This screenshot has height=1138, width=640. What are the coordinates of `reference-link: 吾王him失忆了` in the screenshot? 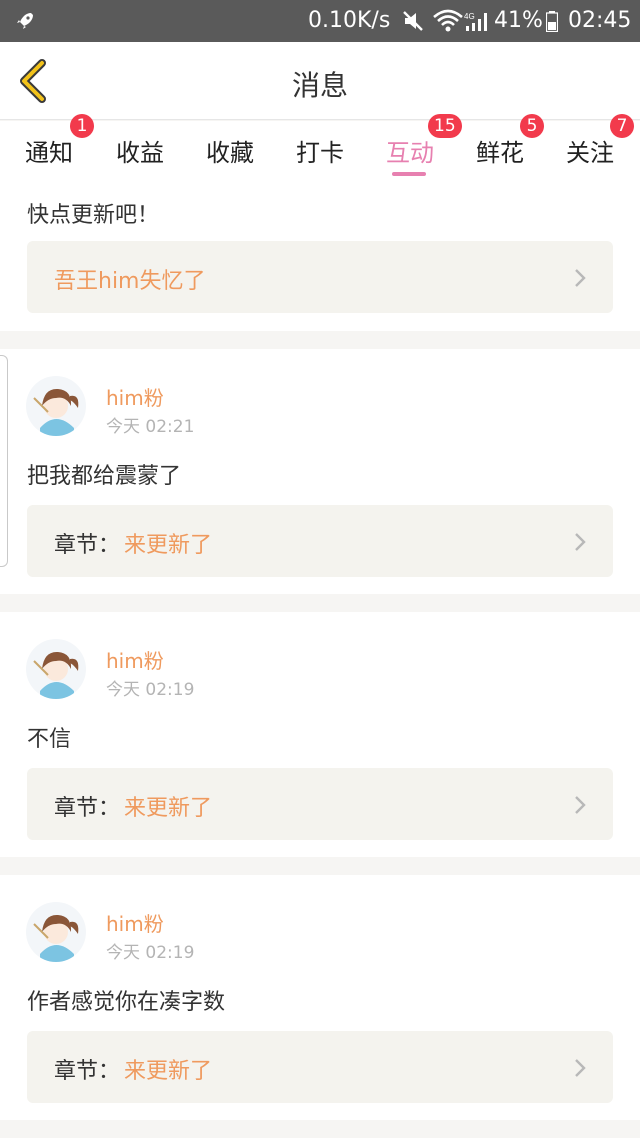 It's located at (320, 277).